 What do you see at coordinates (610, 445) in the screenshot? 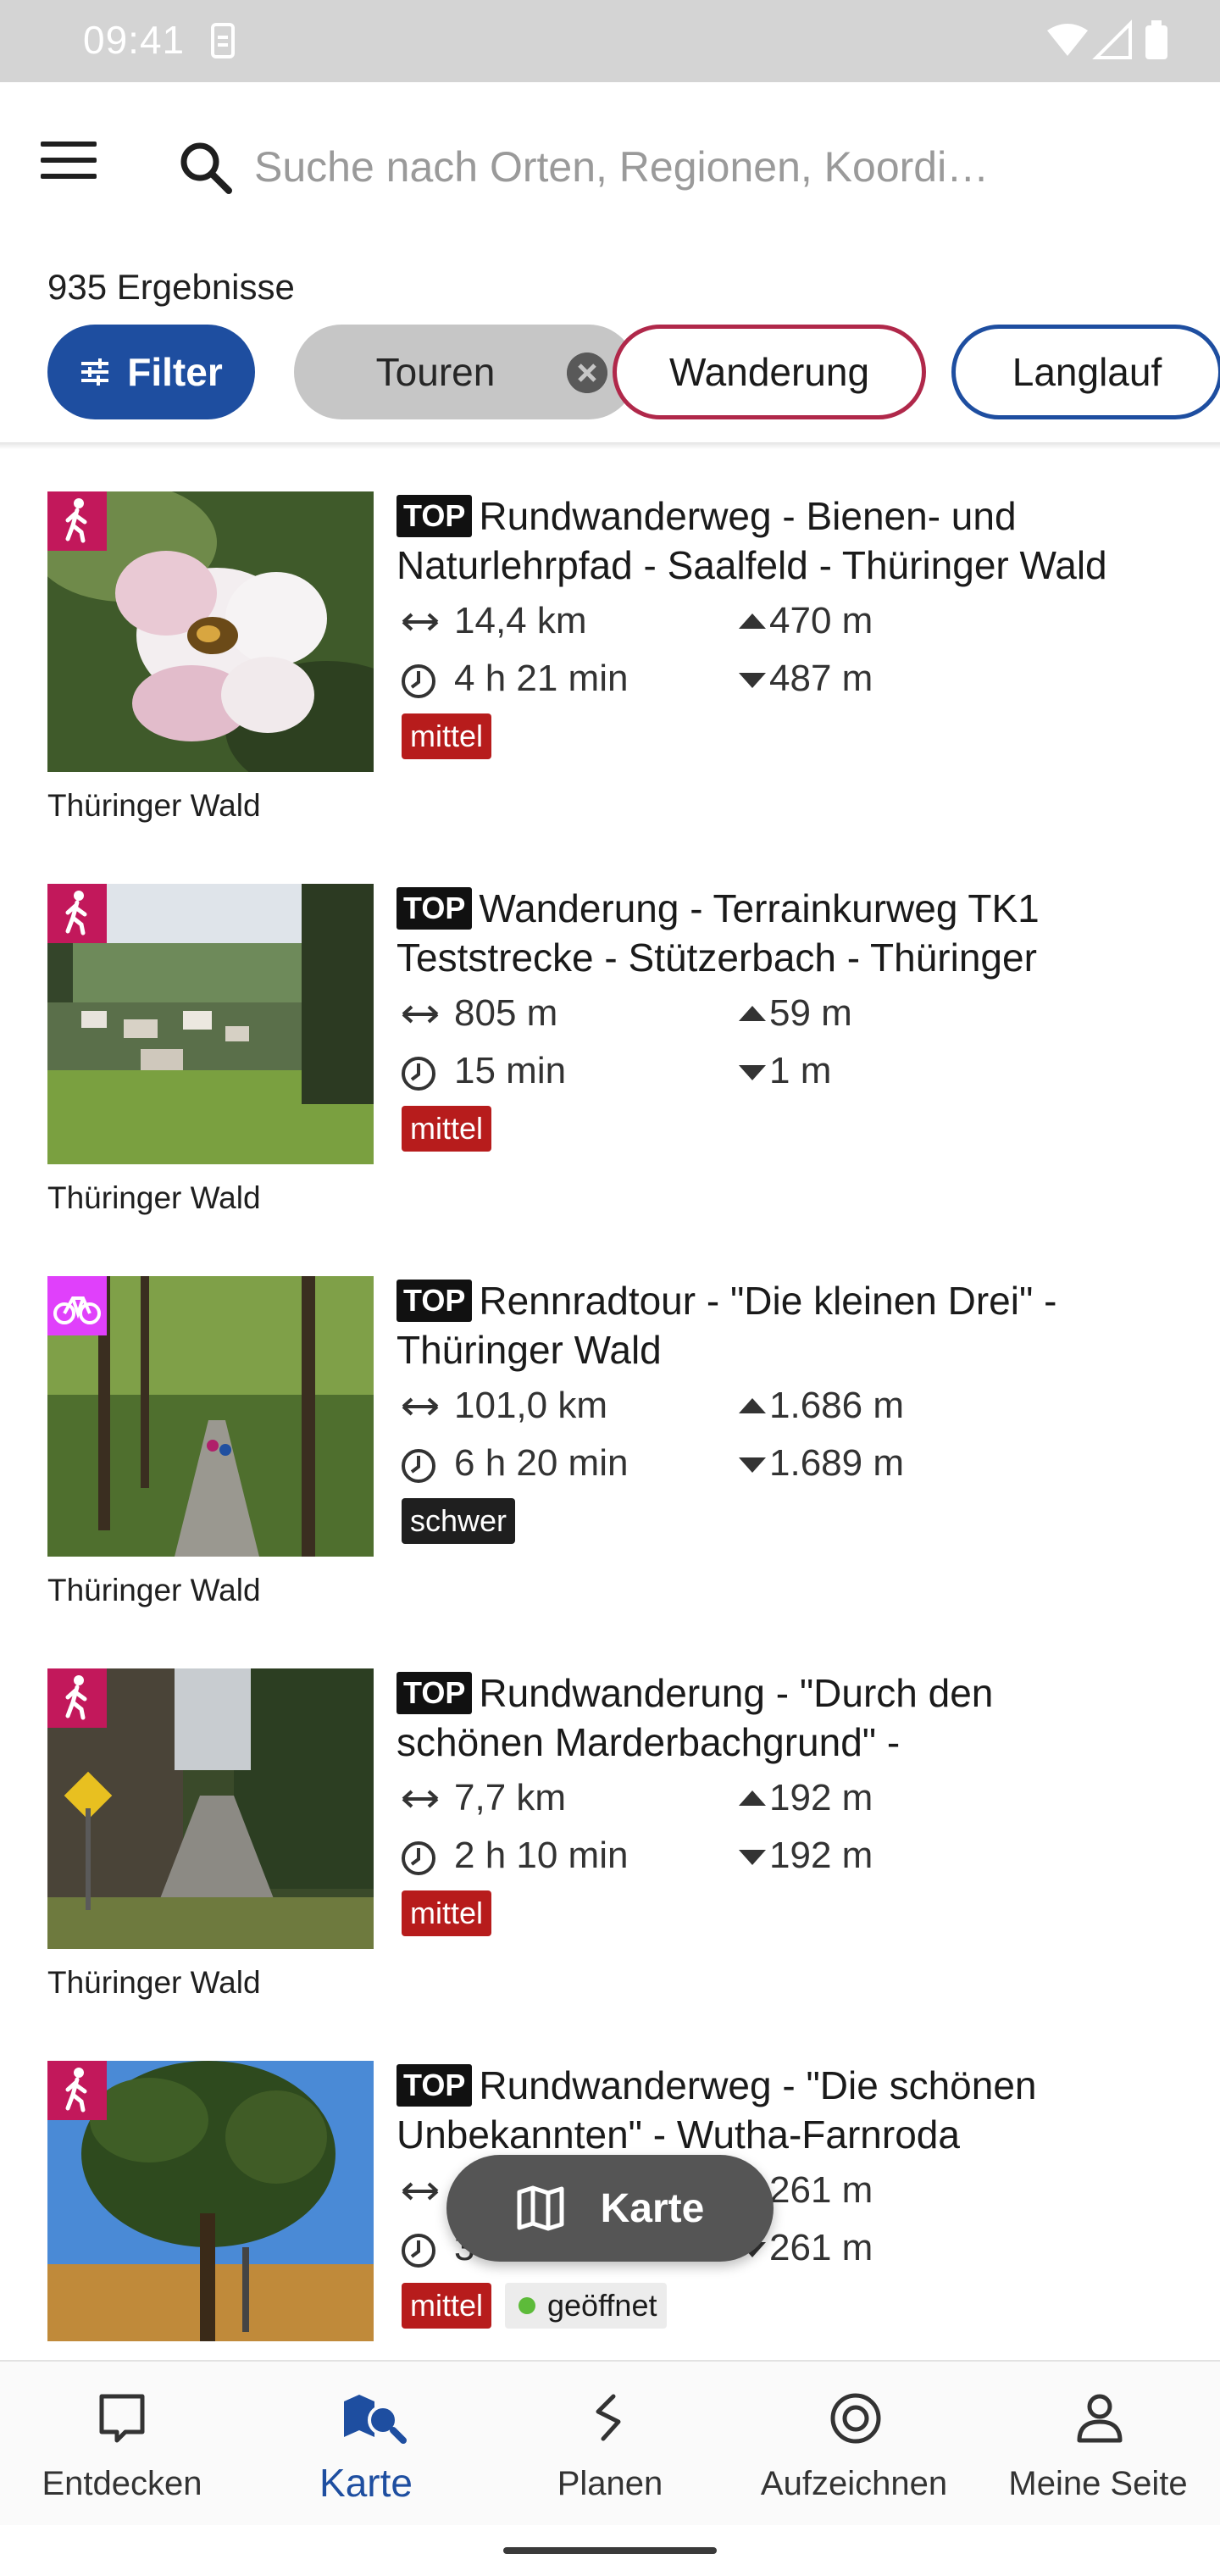
I see `header-divider` at bounding box center [610, 445].